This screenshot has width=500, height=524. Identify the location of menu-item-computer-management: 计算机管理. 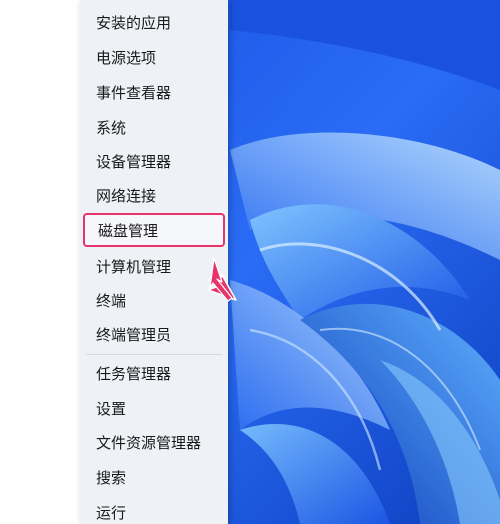
(154, 266).